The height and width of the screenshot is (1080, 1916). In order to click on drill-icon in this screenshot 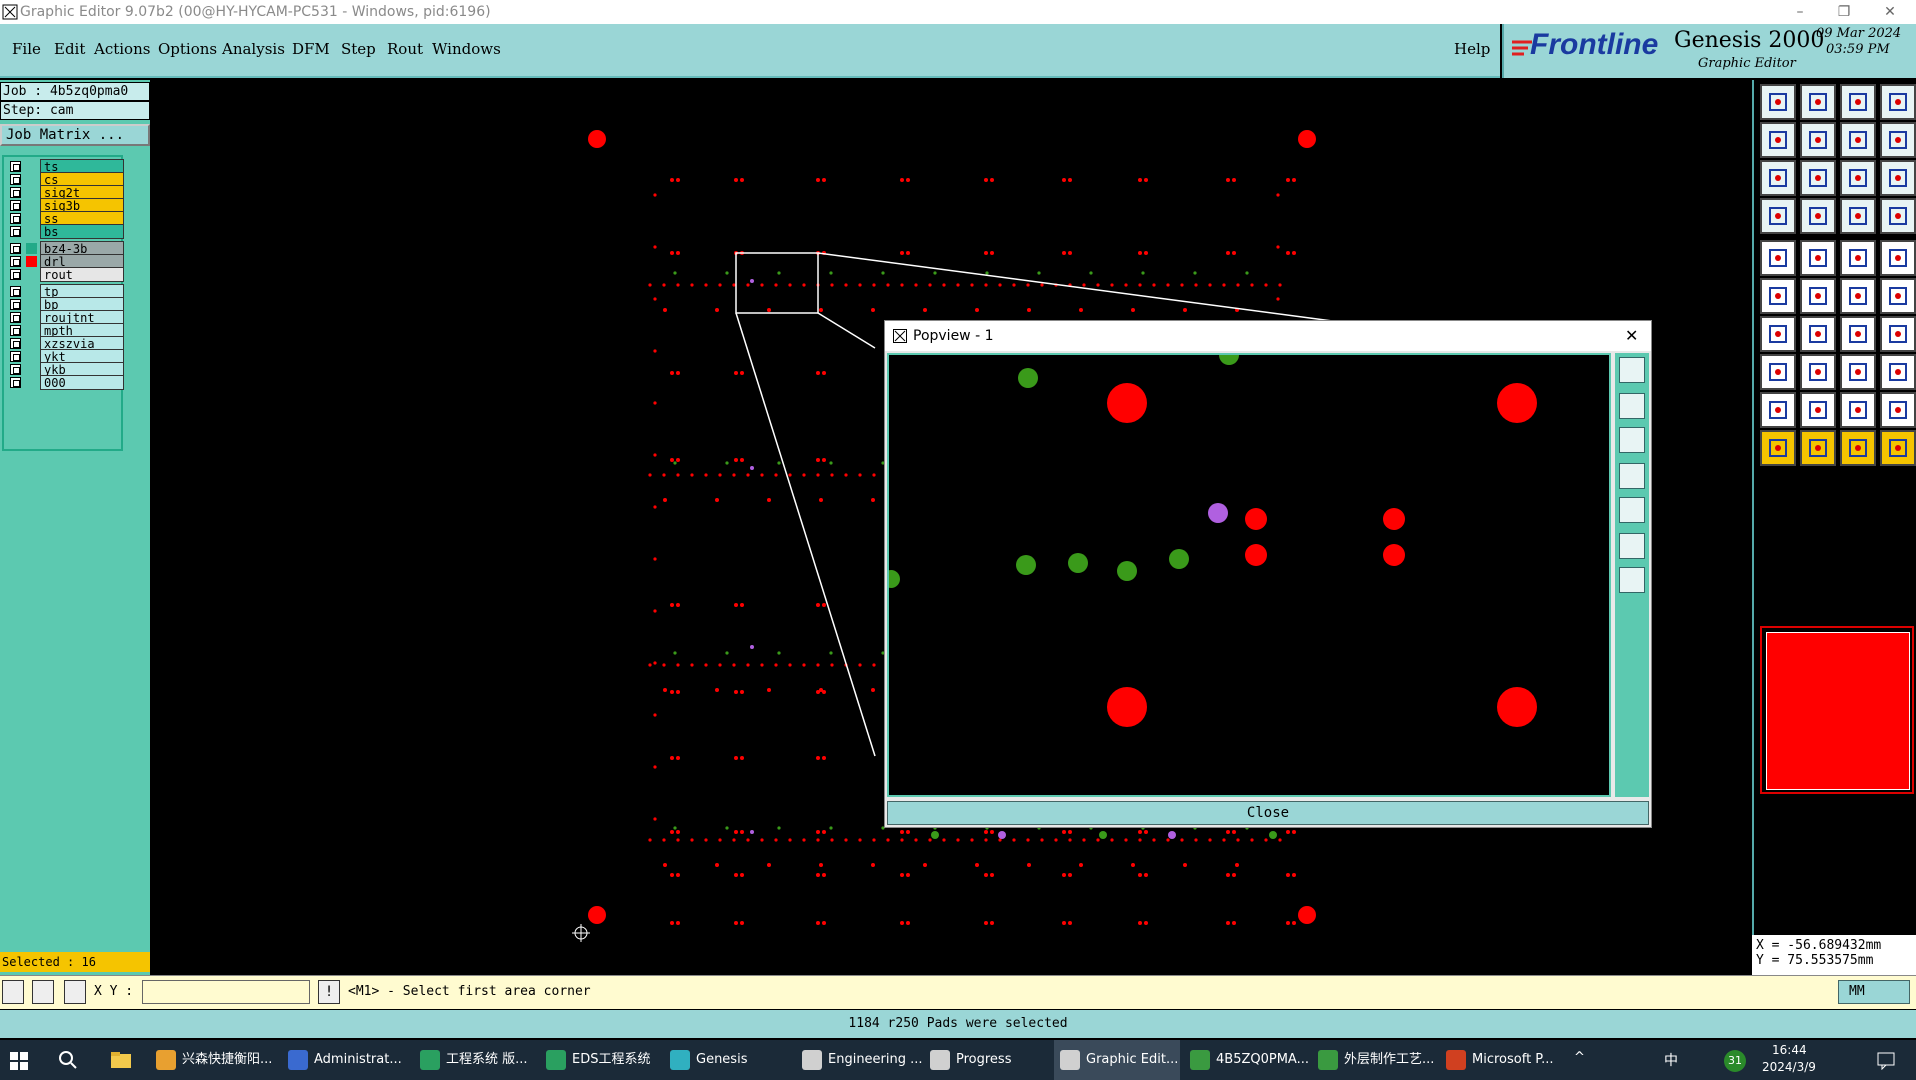, I will do `click(1858, 216)`.